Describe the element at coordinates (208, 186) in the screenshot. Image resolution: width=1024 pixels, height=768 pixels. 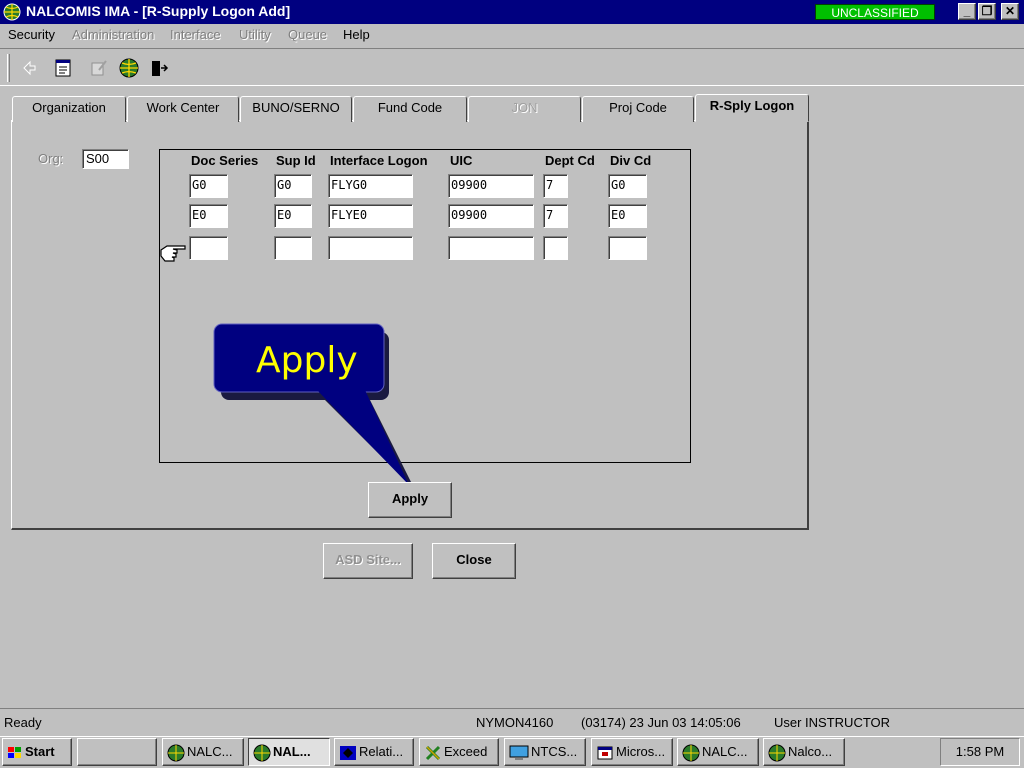
I see `cell-doc-series: G0` at that location.